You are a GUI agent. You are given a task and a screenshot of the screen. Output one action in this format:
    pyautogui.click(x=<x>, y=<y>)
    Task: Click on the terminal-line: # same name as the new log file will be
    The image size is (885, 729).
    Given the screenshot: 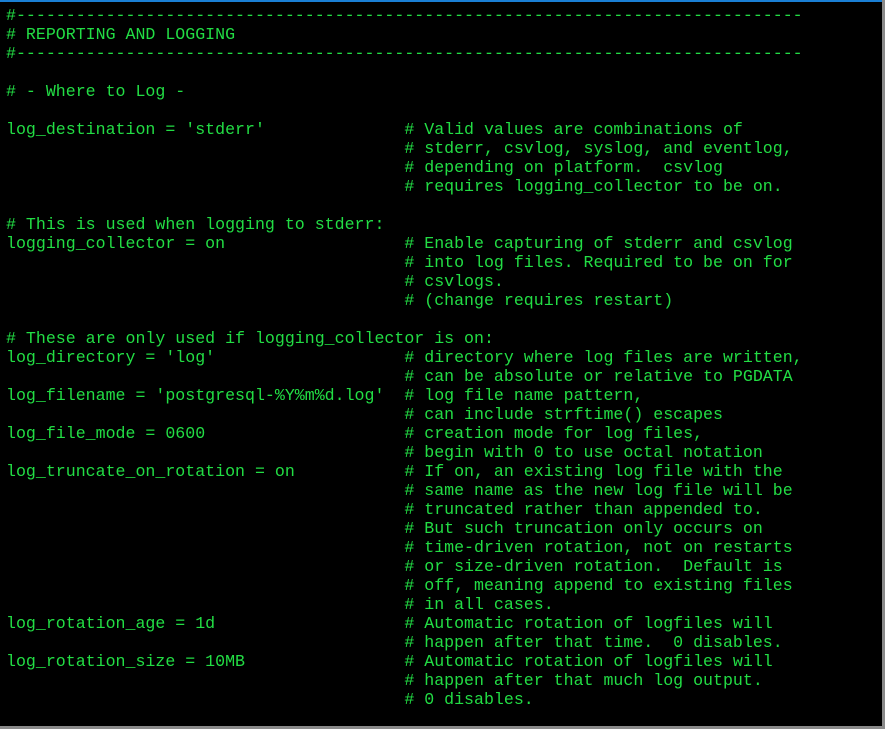 What is the action you would take?
    pyautogui.click(x=399, y=490)
    